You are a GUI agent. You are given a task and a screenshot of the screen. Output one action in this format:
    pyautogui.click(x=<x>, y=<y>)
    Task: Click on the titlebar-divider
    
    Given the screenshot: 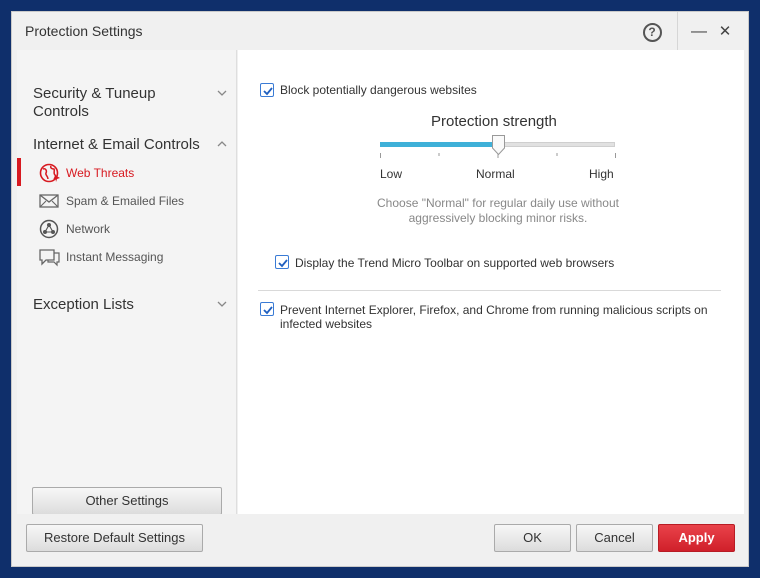 What is the action you would take?
    pyautogui.click(x=677, y=31)
    